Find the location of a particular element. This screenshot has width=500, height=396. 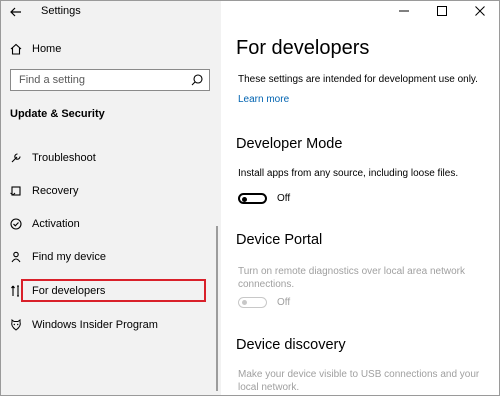

sidebar-item-label: Recovery is located at coordinates (55, 191).